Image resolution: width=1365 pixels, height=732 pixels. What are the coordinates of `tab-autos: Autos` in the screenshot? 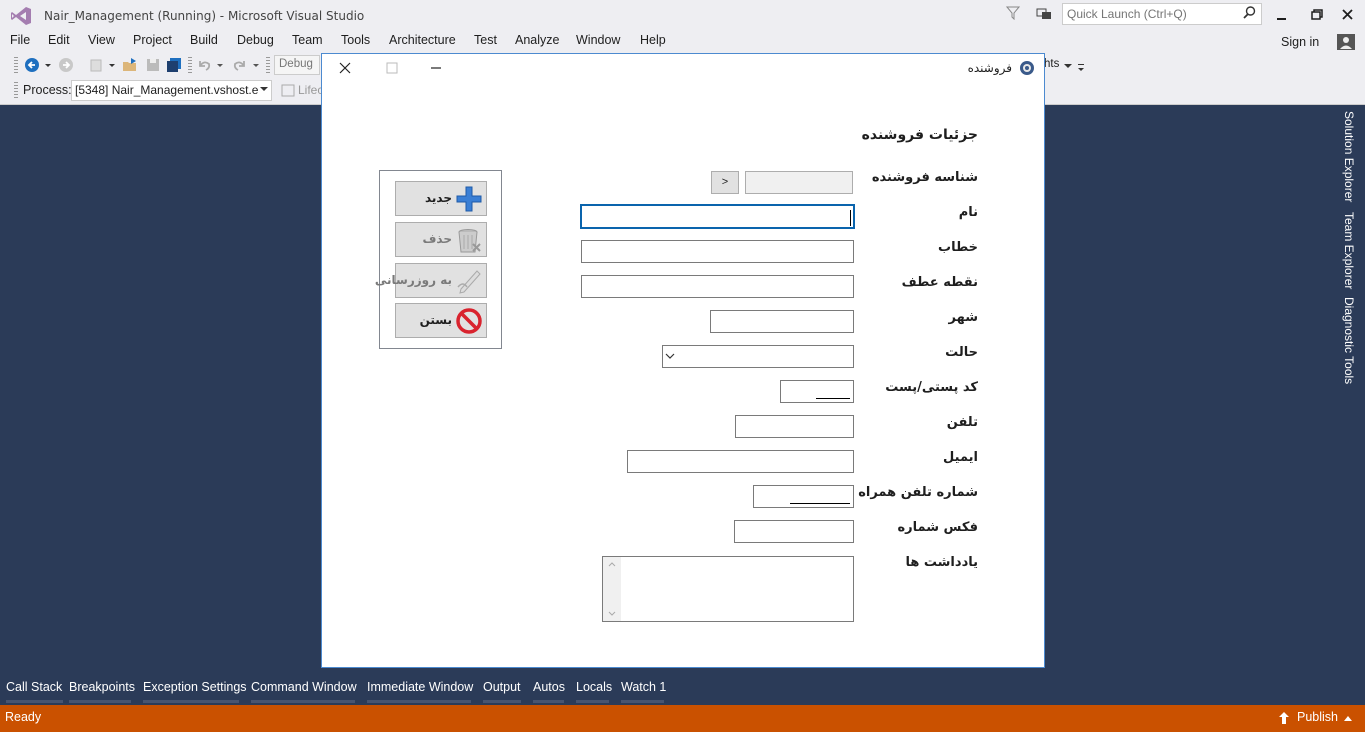 It's located at (549, 687).